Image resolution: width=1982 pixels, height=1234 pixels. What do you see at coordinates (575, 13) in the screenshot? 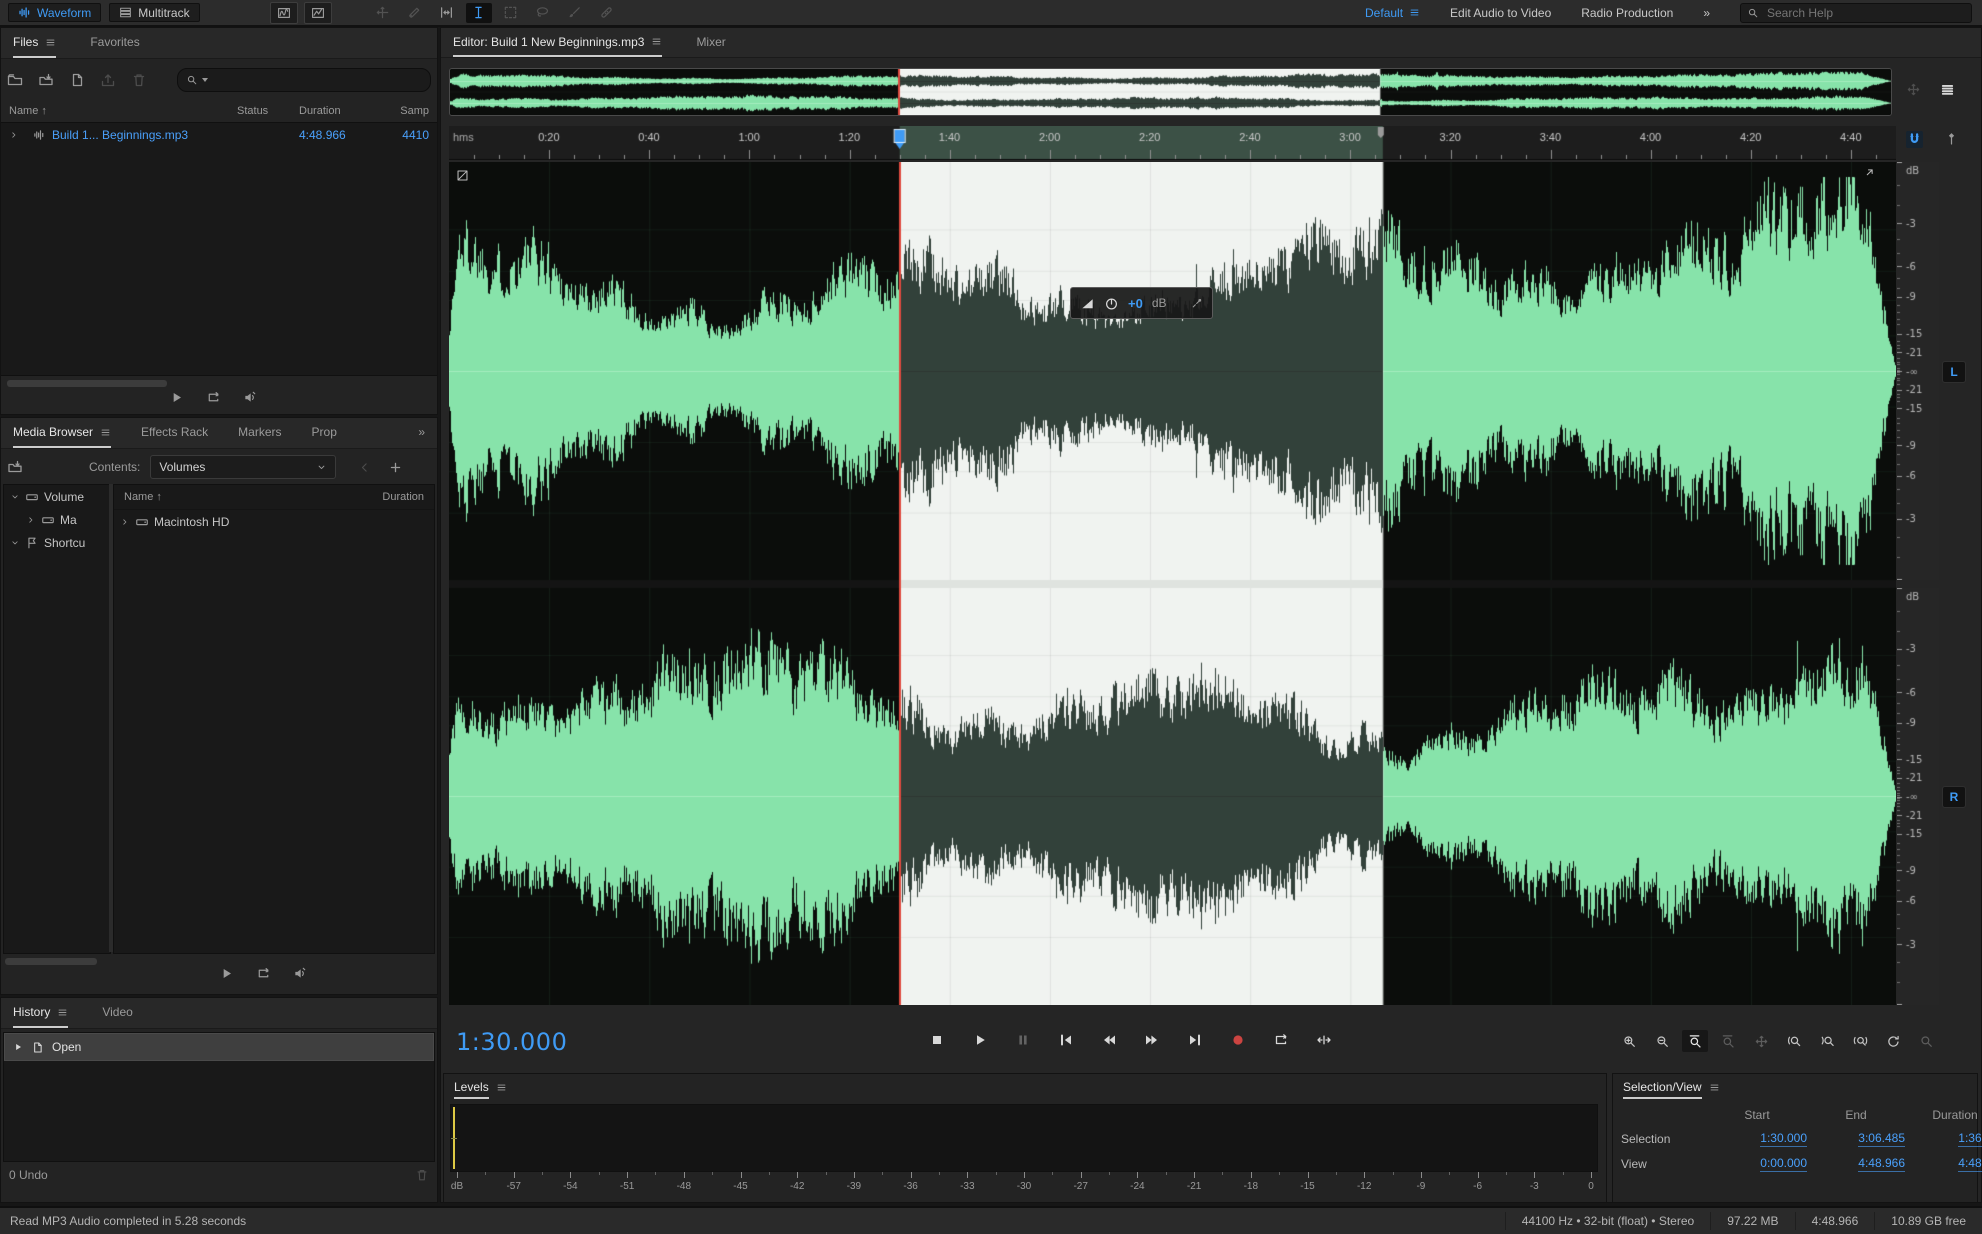
I see `paintbrush-tool` at bounding box center [575, 13].